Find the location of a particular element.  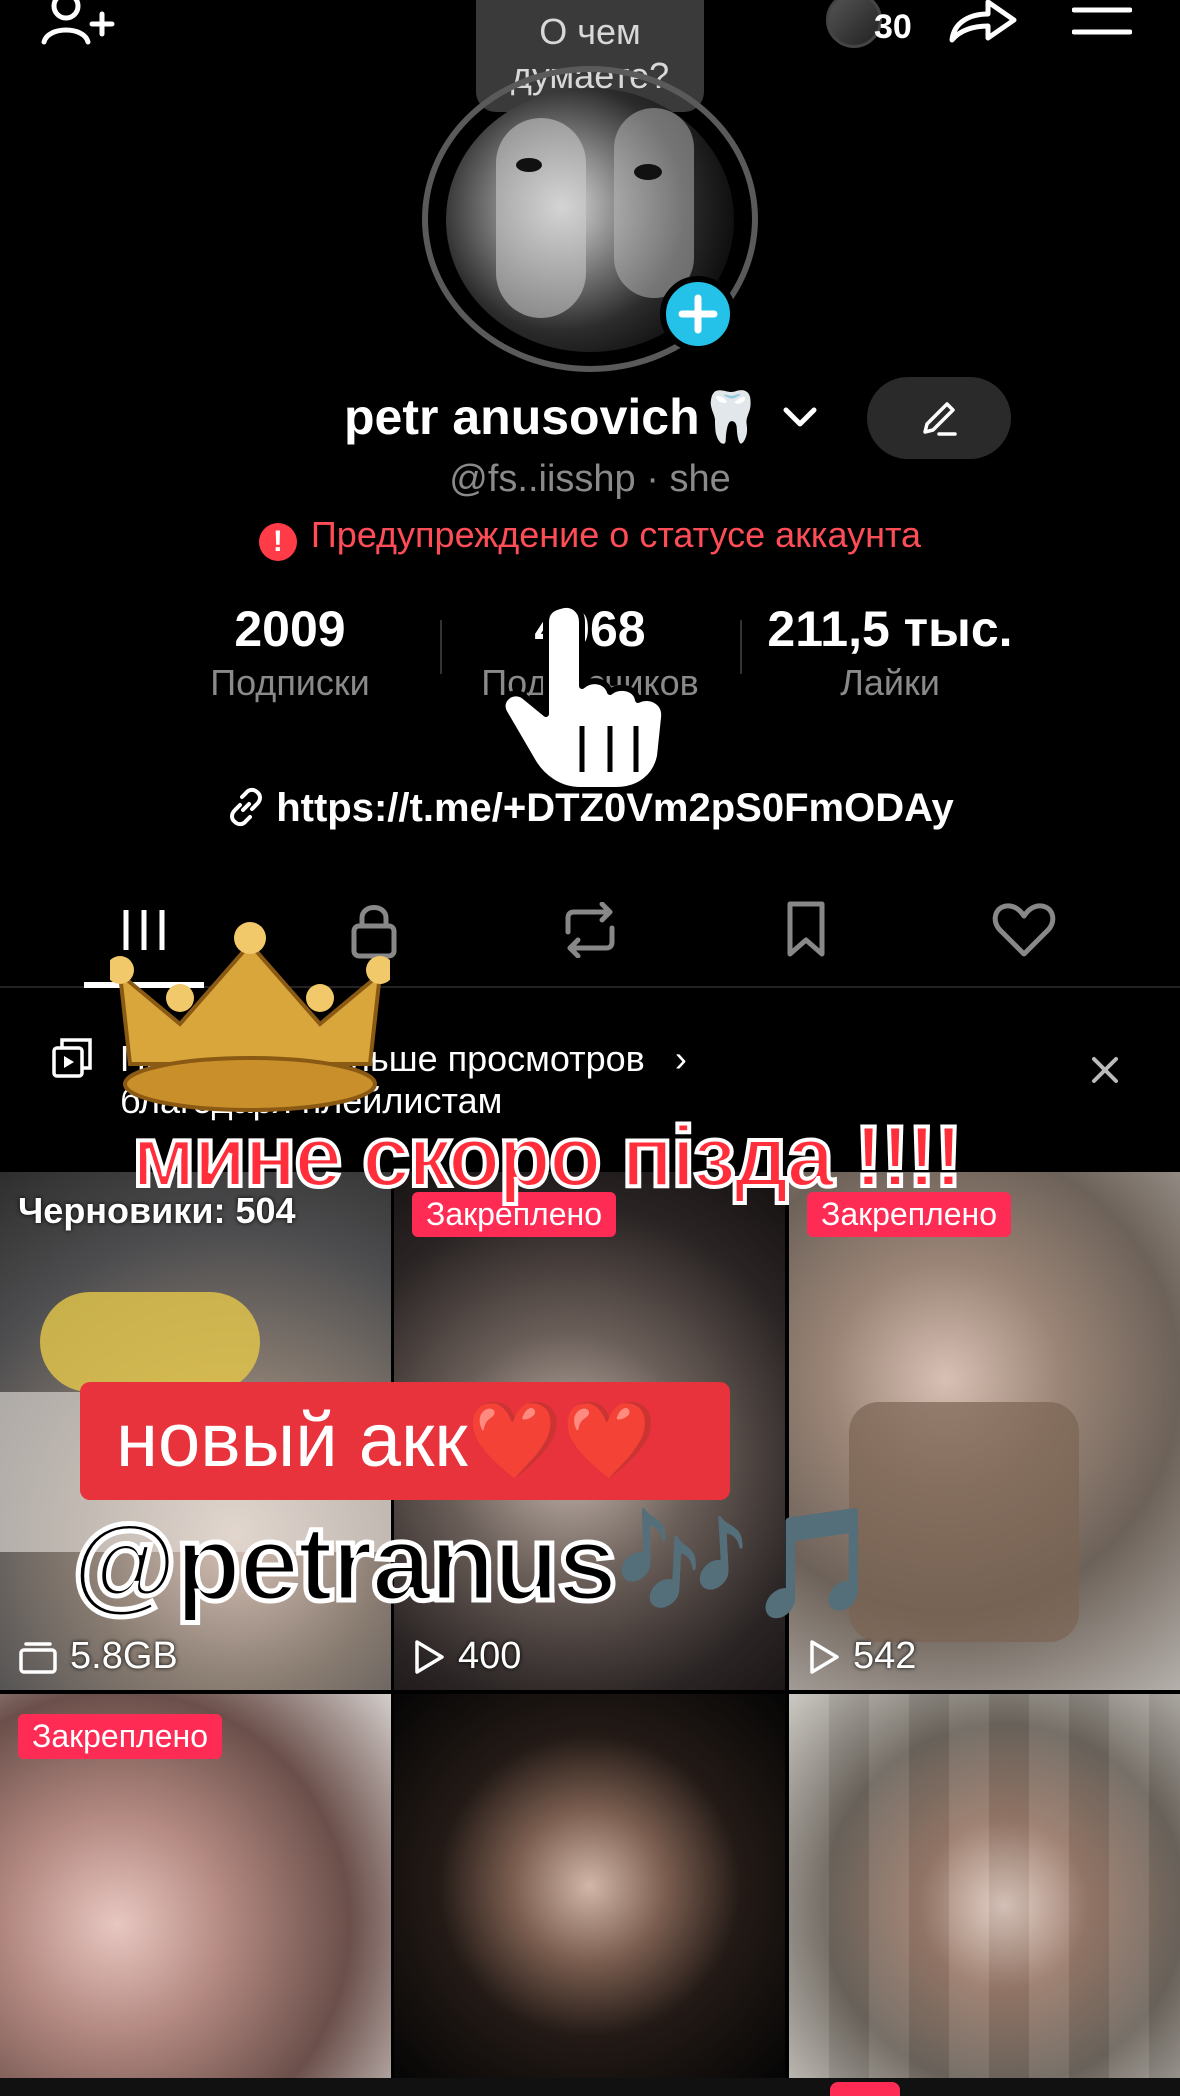

stat-likes-value: 211,5 тыс. is located at coordinates (890, 629).